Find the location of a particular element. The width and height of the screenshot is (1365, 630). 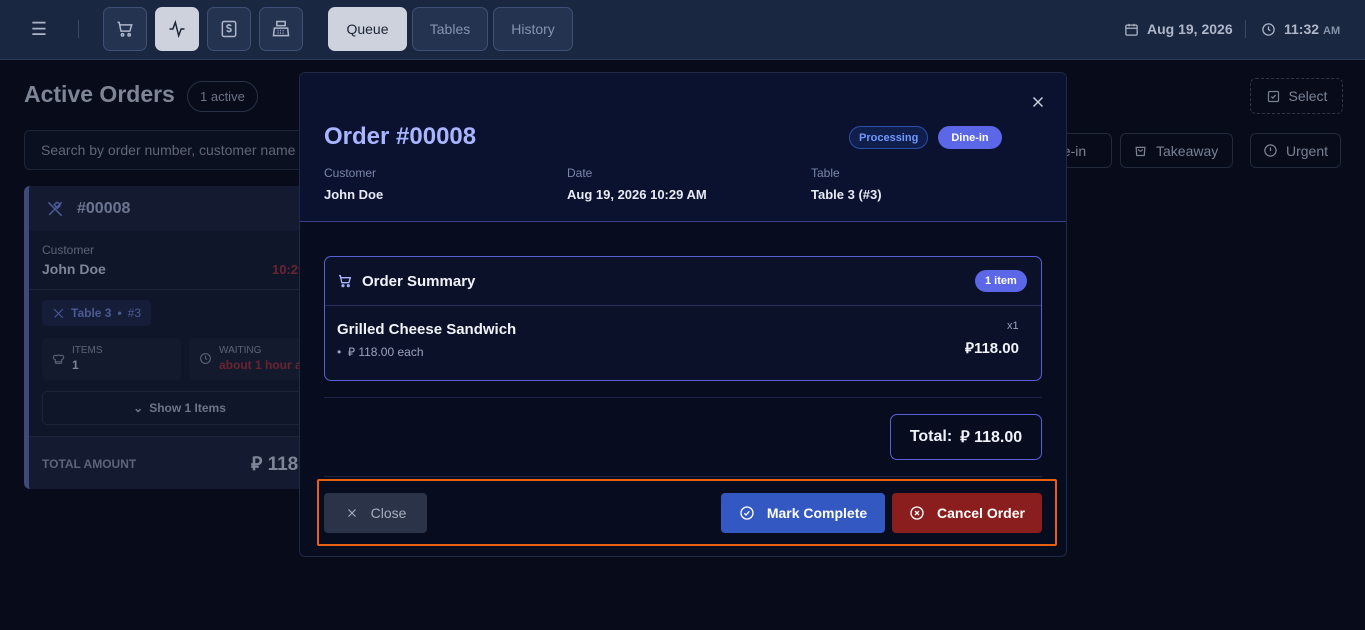

select-button: Select is located at coordinates (1296, 96).